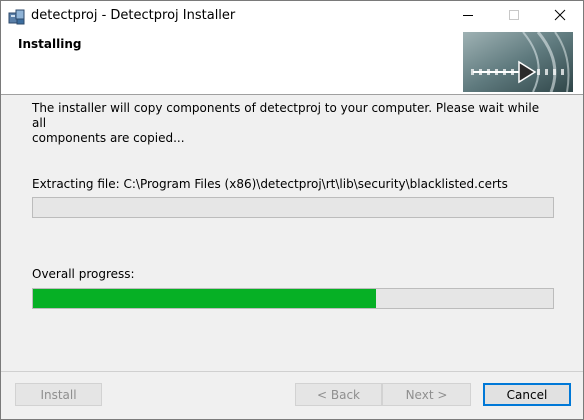 This screenshot has width=584, height=420. Describe the element at coordinates (133, 15) in the screenshot. I see `window-title: detectproj - Detectproj Installer` at that location.